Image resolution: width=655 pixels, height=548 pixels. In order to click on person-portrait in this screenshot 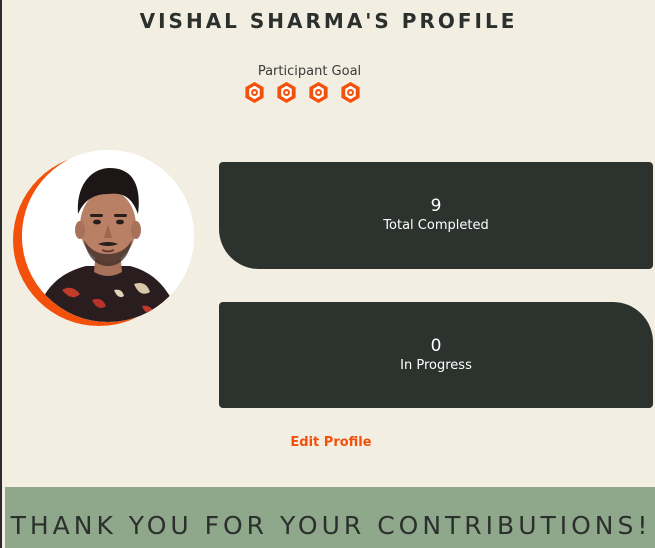, I will do `click(108, 236)`.